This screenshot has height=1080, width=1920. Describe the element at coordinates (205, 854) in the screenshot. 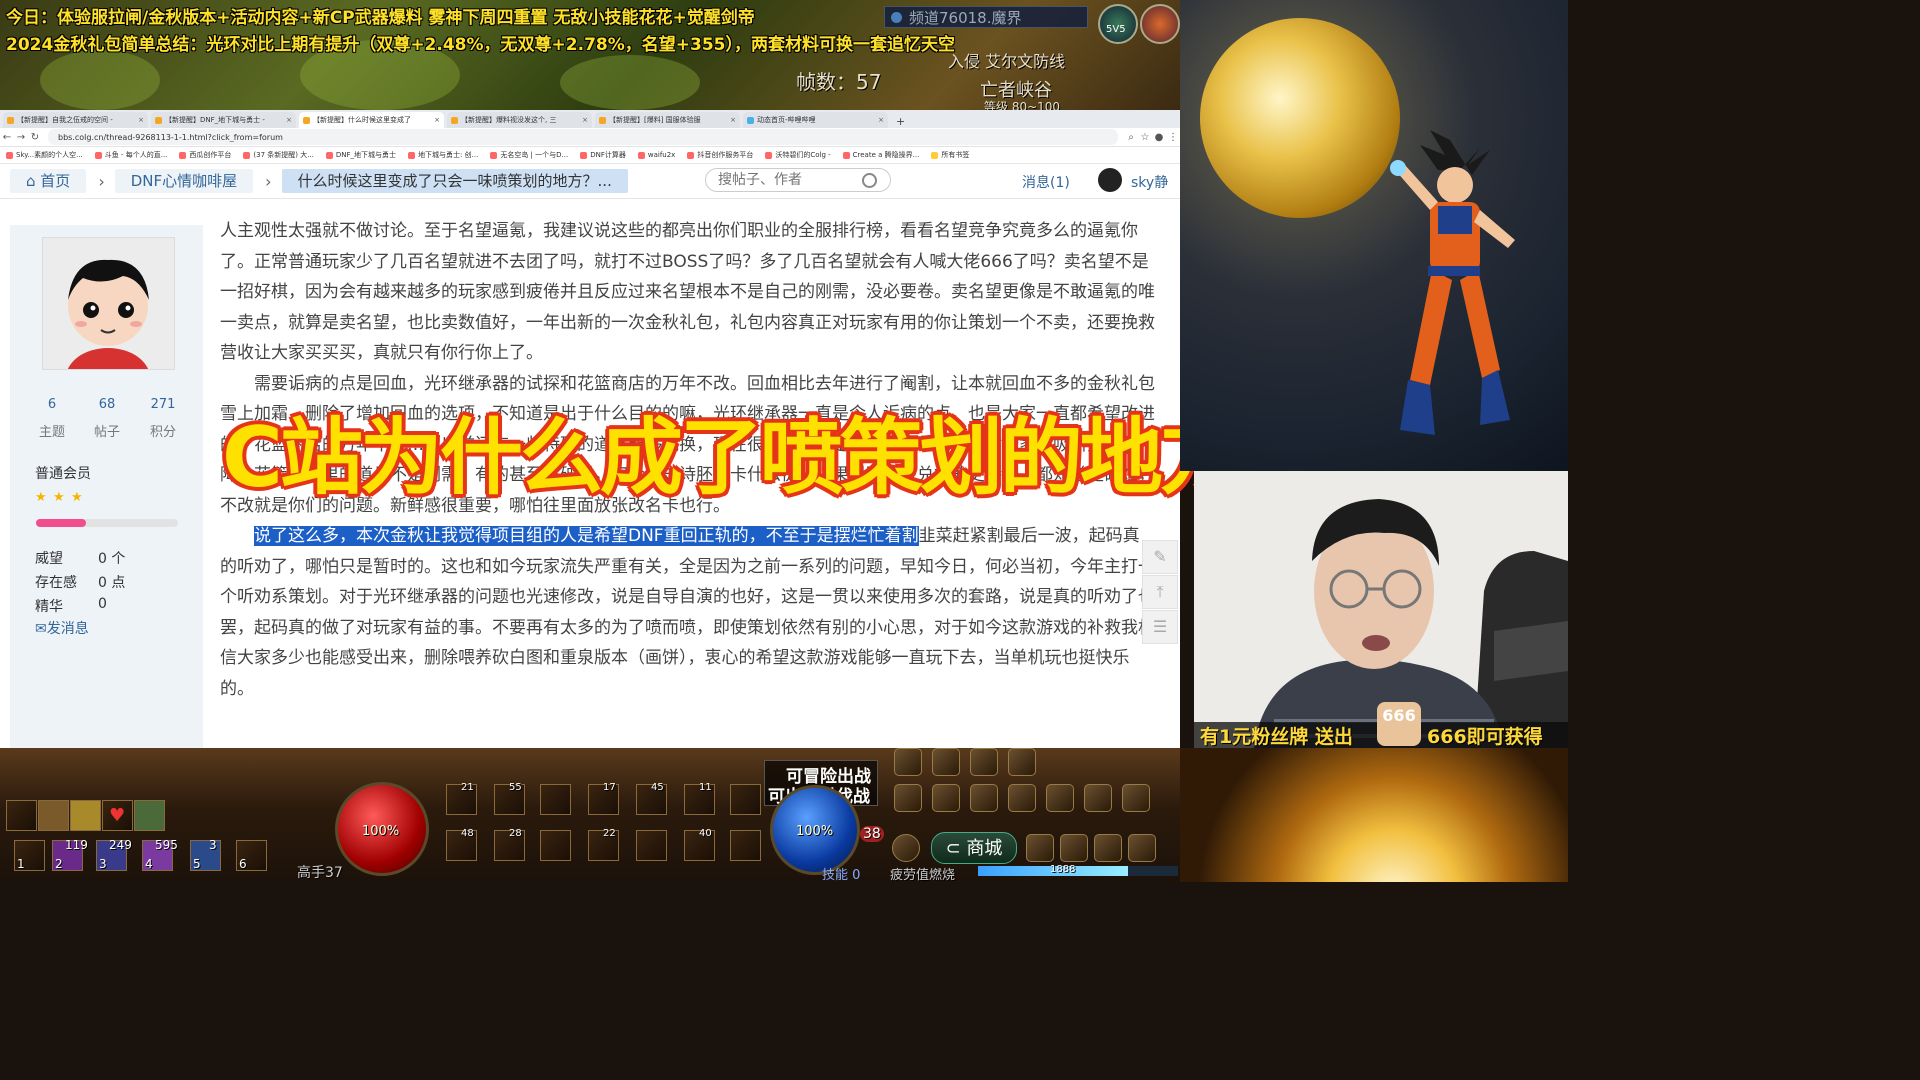

I see `quick-slot: 35` at that location.